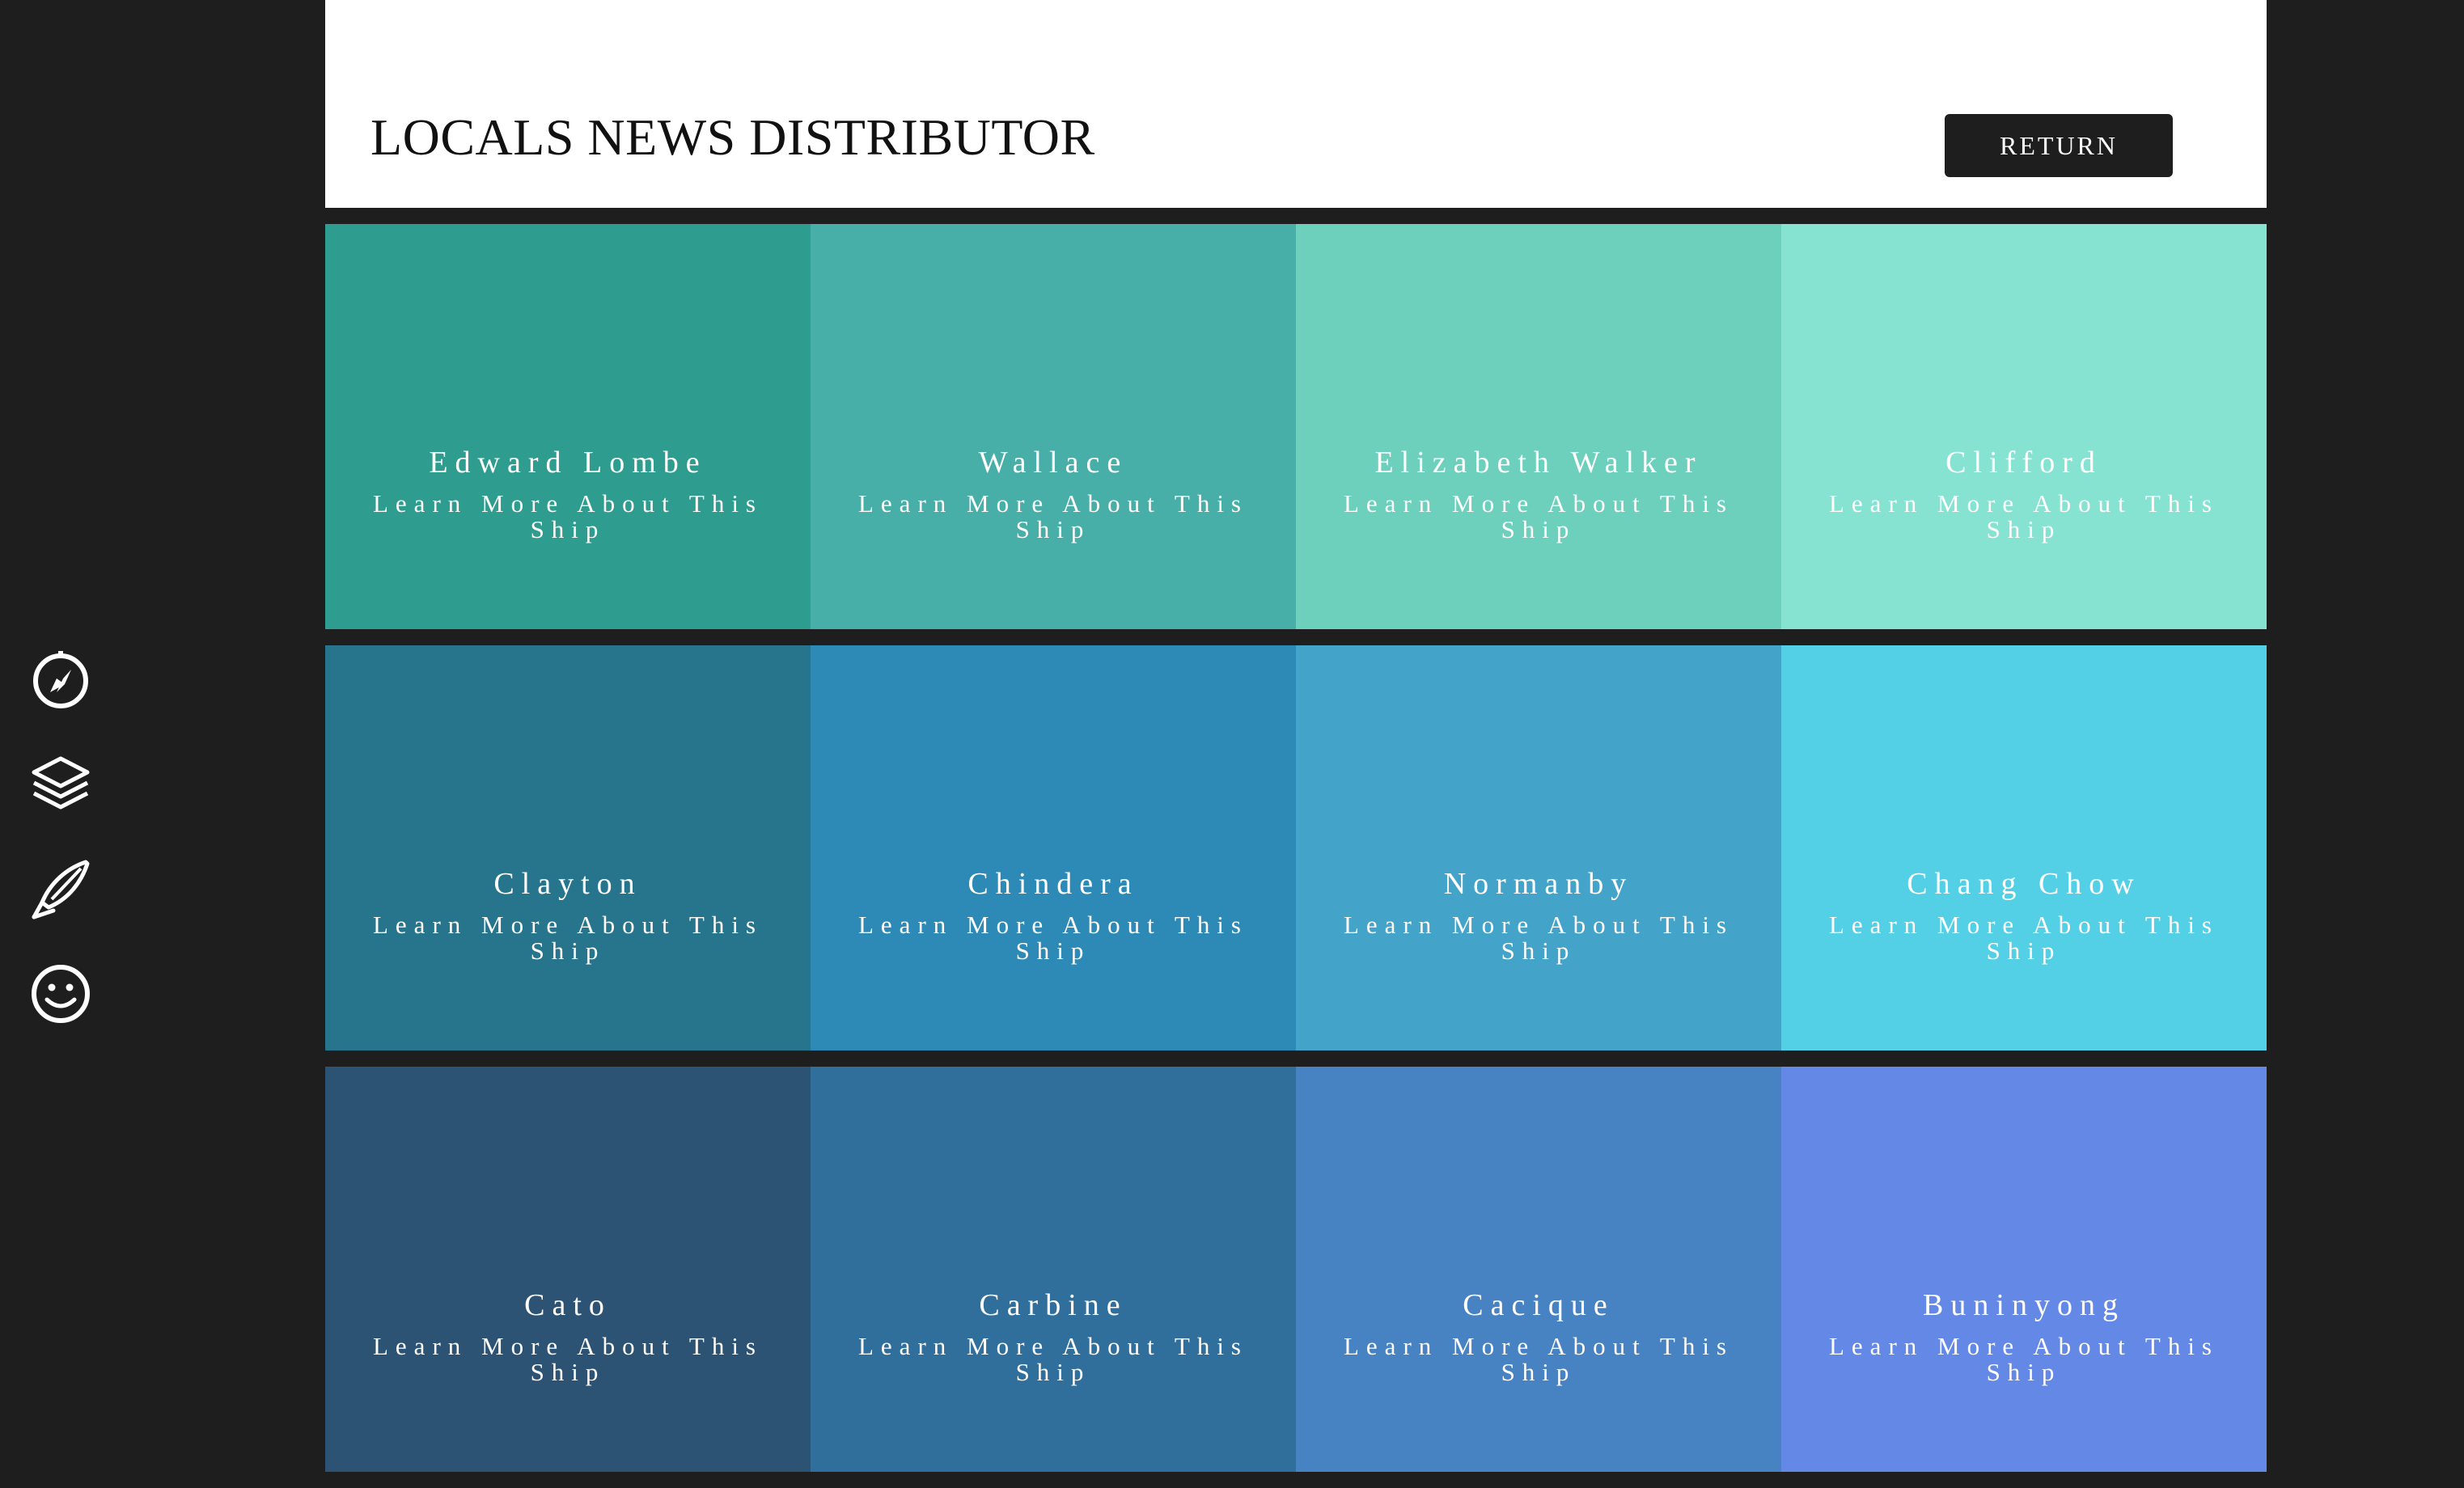 Image resolution: width=2464 pixels, height=1488 pixels. I want to click on ship-tile: Buninyong Learn More About This Ship, so click(2024, 1269).